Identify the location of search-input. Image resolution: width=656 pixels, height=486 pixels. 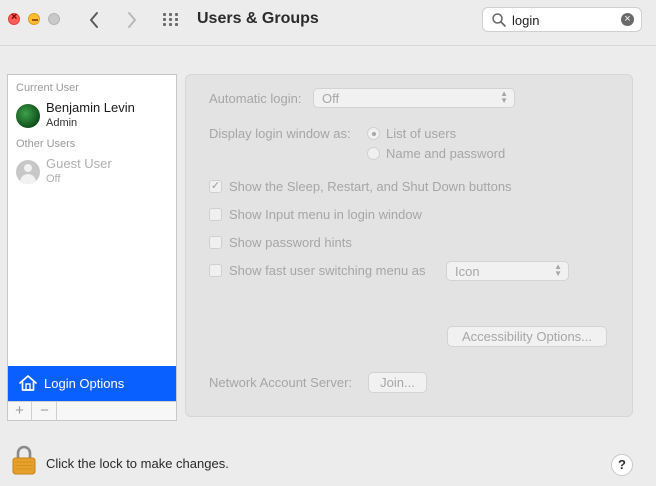
(562, 20).